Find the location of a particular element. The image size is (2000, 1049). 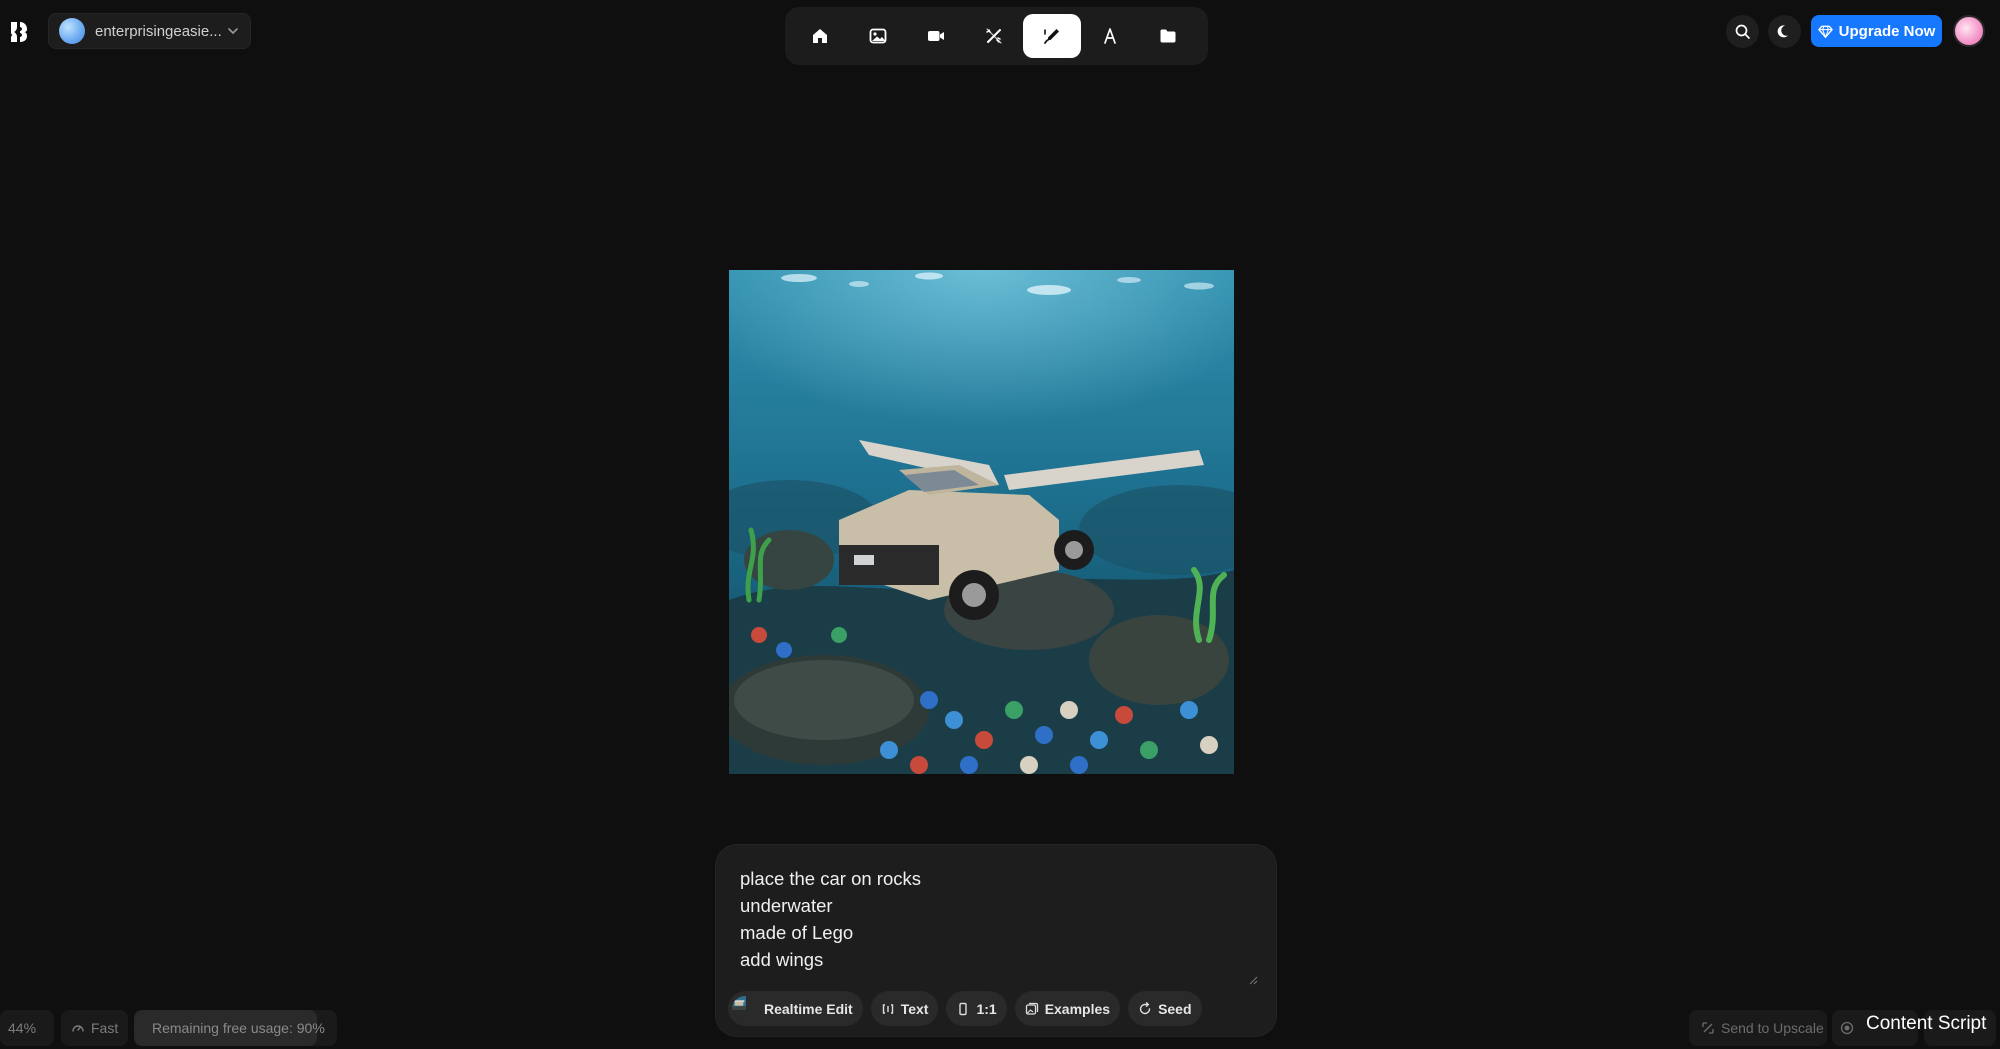

home-icon is located at coordinates (820, 36).